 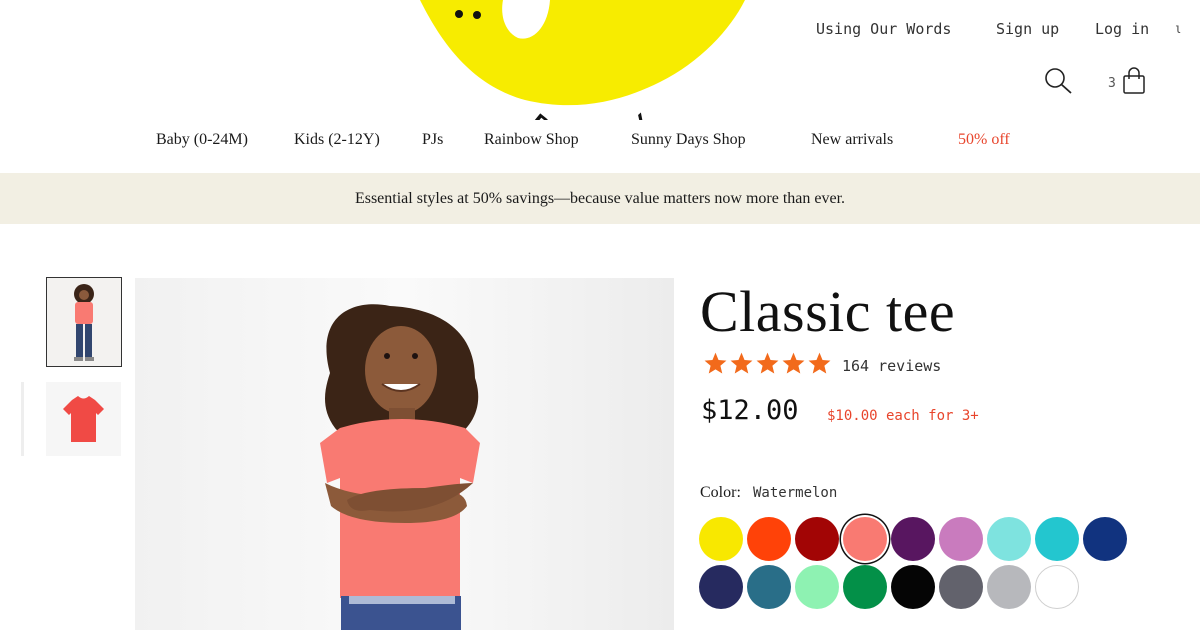 What do you see at coordinates (750, 410) in the screenshot?
I see `product-price: $12.00` at bounding box center [750, 410].